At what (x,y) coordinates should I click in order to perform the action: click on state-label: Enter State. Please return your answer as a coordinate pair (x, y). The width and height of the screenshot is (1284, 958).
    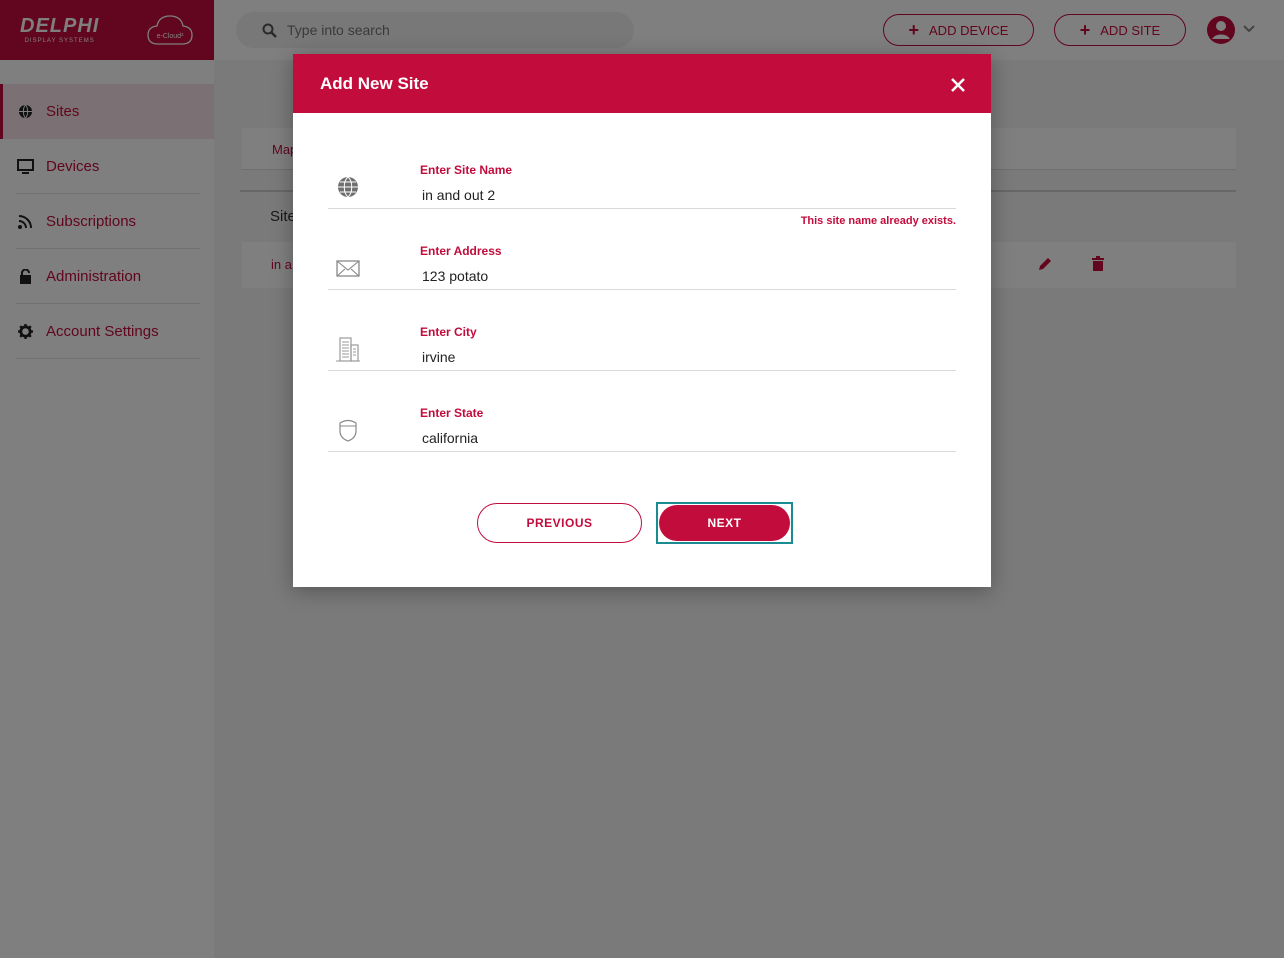
    Looking at the image, I should click on (452, 413).